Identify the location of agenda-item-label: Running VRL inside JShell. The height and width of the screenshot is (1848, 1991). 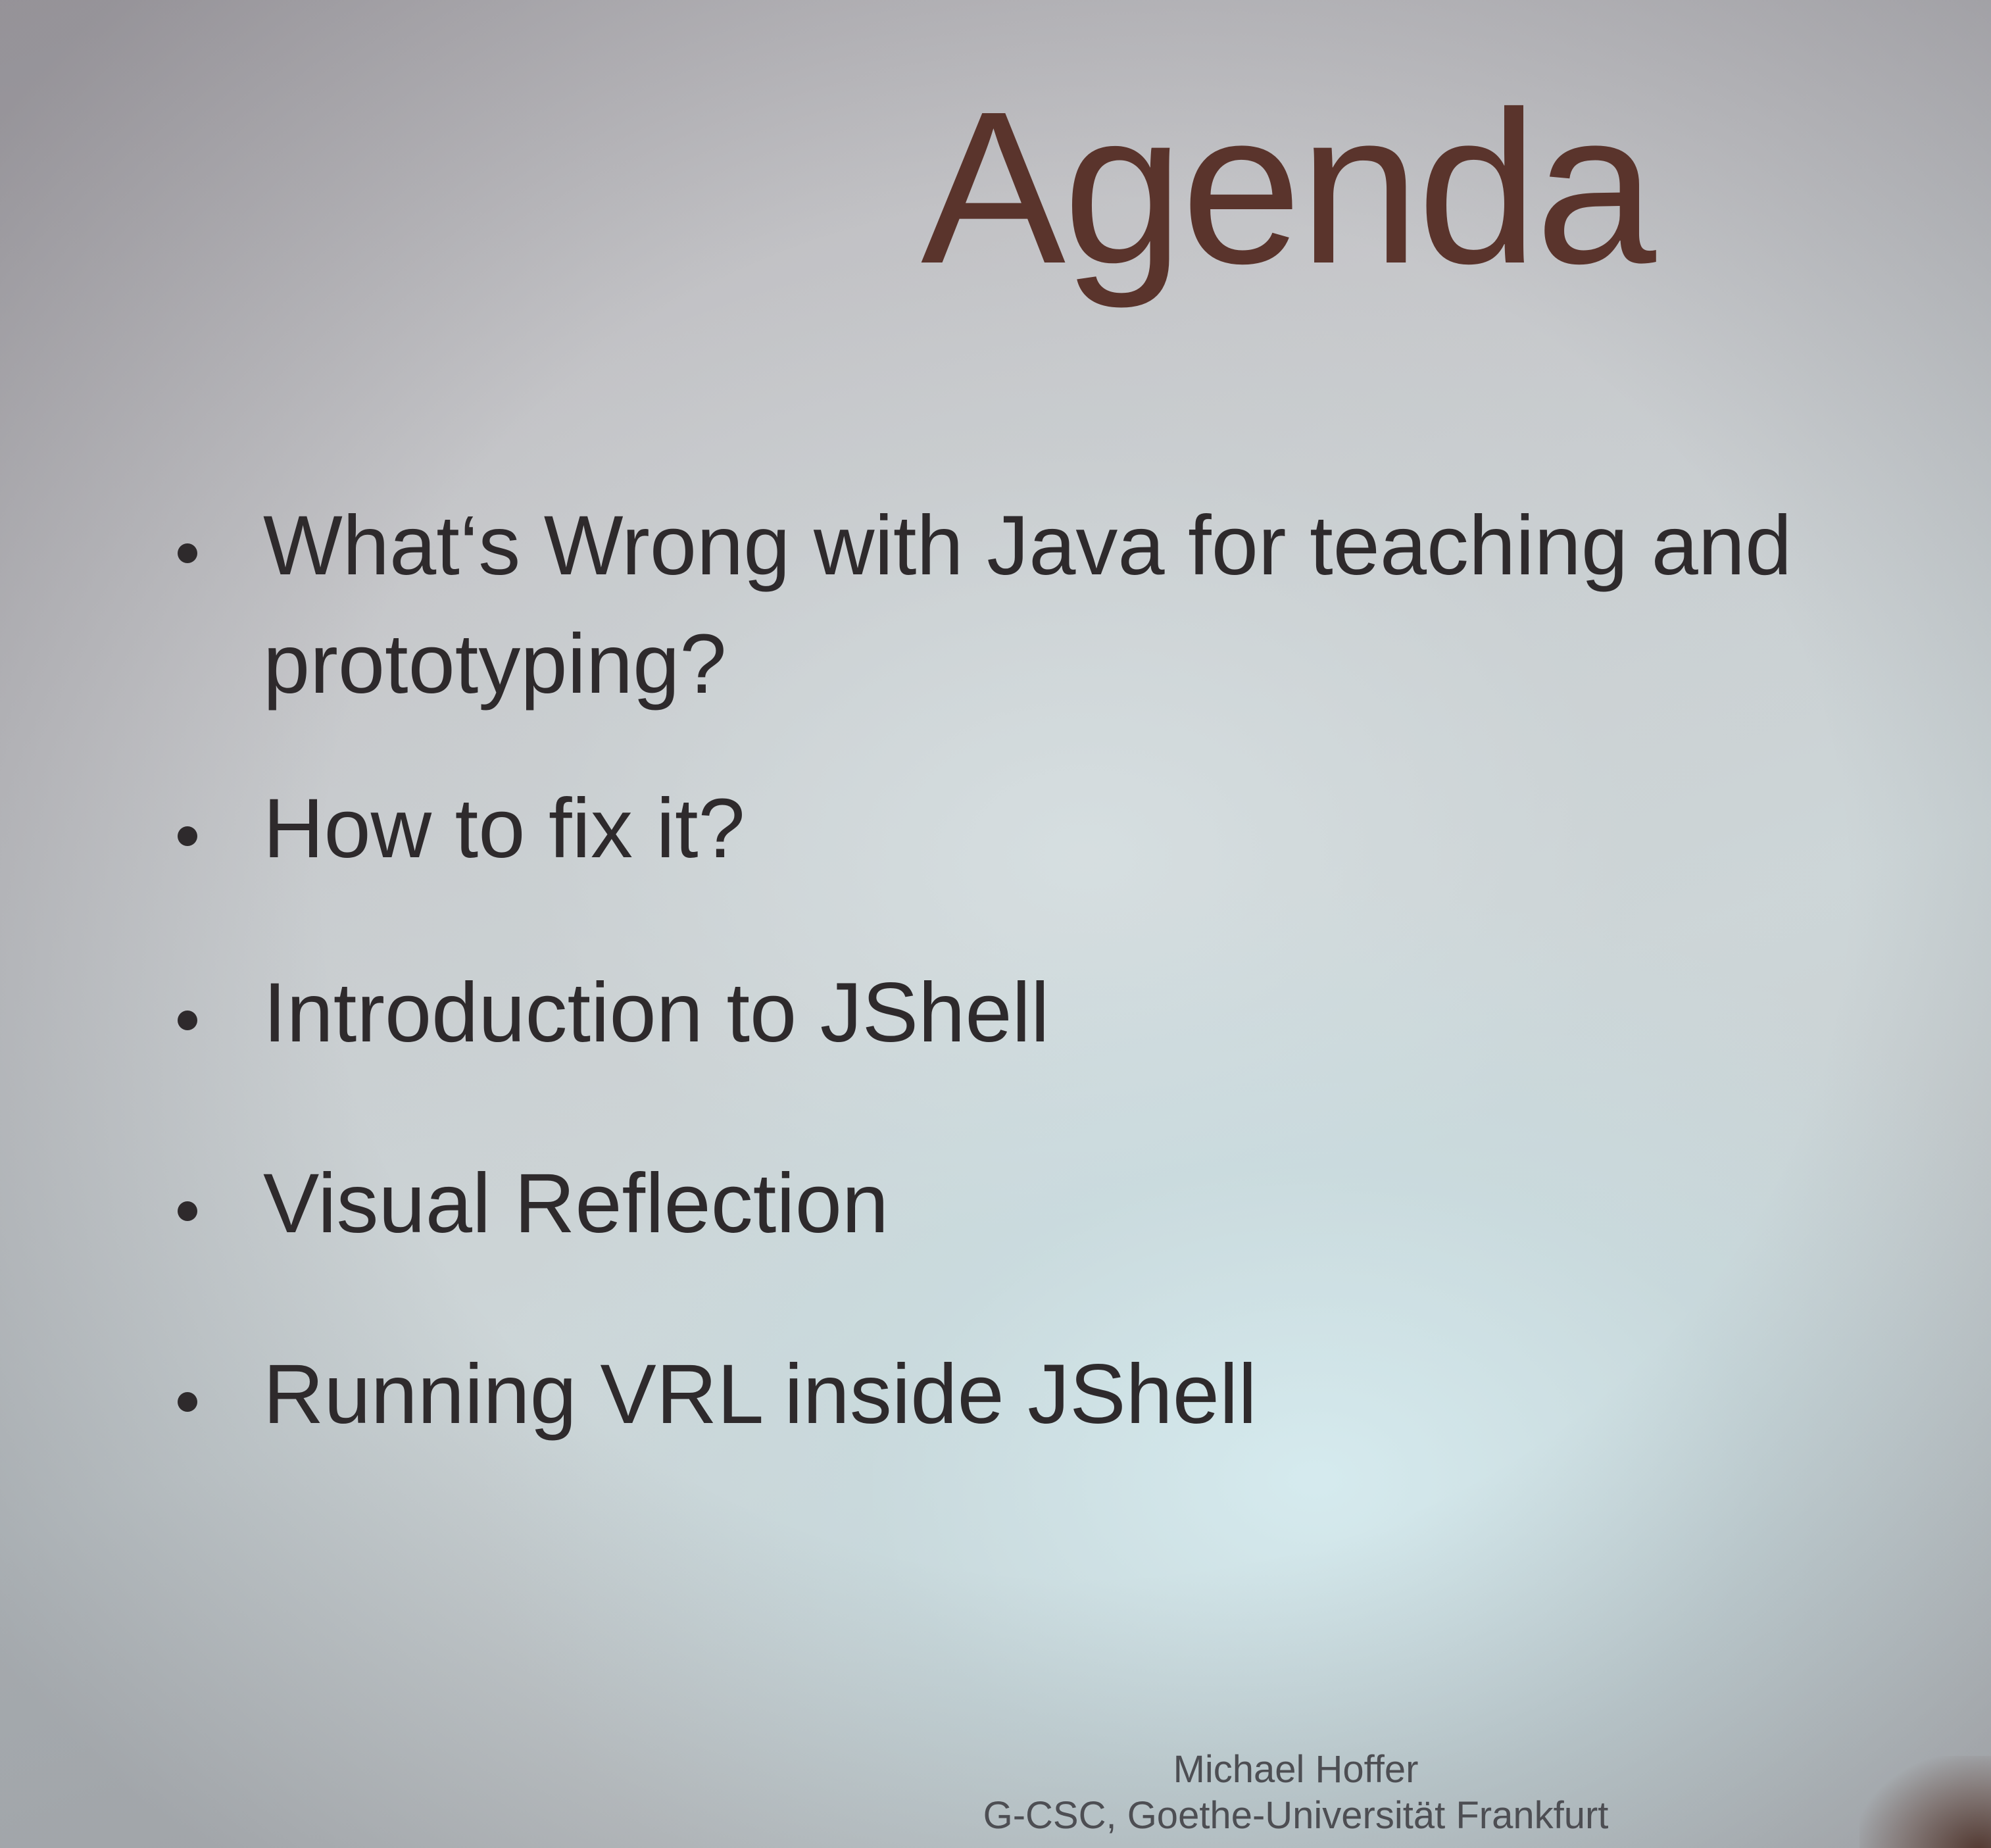
(760, 1394).